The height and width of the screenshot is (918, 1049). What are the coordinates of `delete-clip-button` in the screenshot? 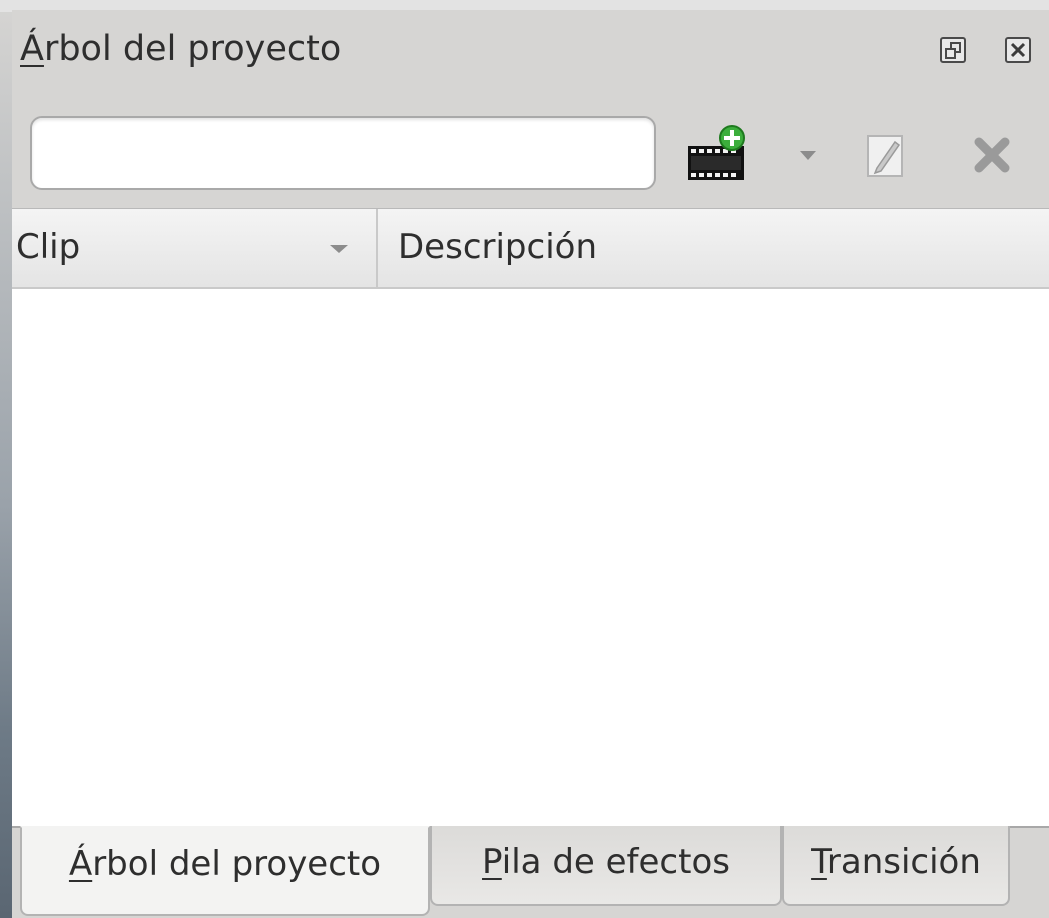 It's located at (992, 155).